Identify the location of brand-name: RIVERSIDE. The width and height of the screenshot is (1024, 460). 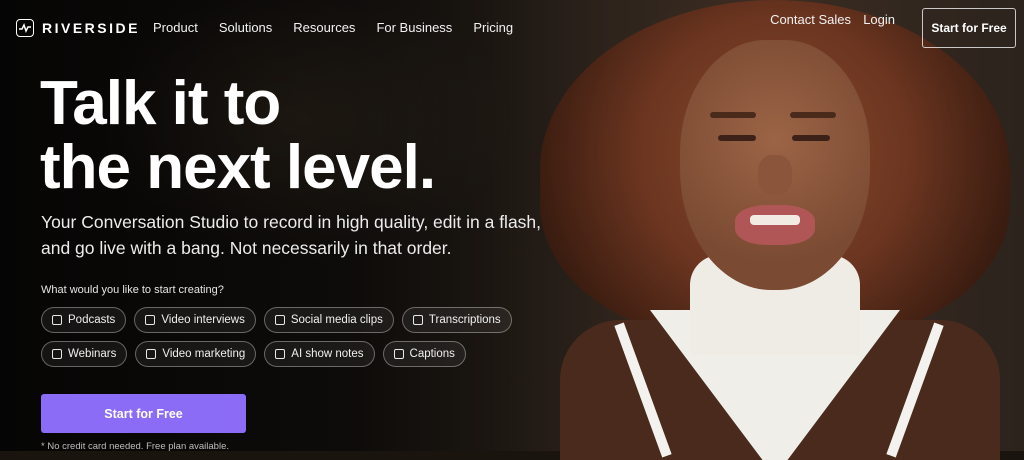
(91, 28).